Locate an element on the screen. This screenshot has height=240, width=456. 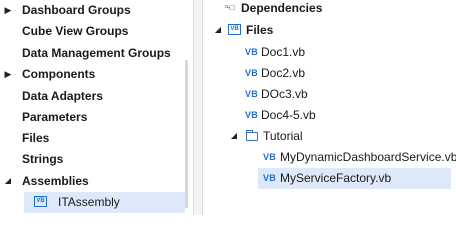
tree-item-cube-view-groups: Cube View Groups is located at coordinates (92, 31).